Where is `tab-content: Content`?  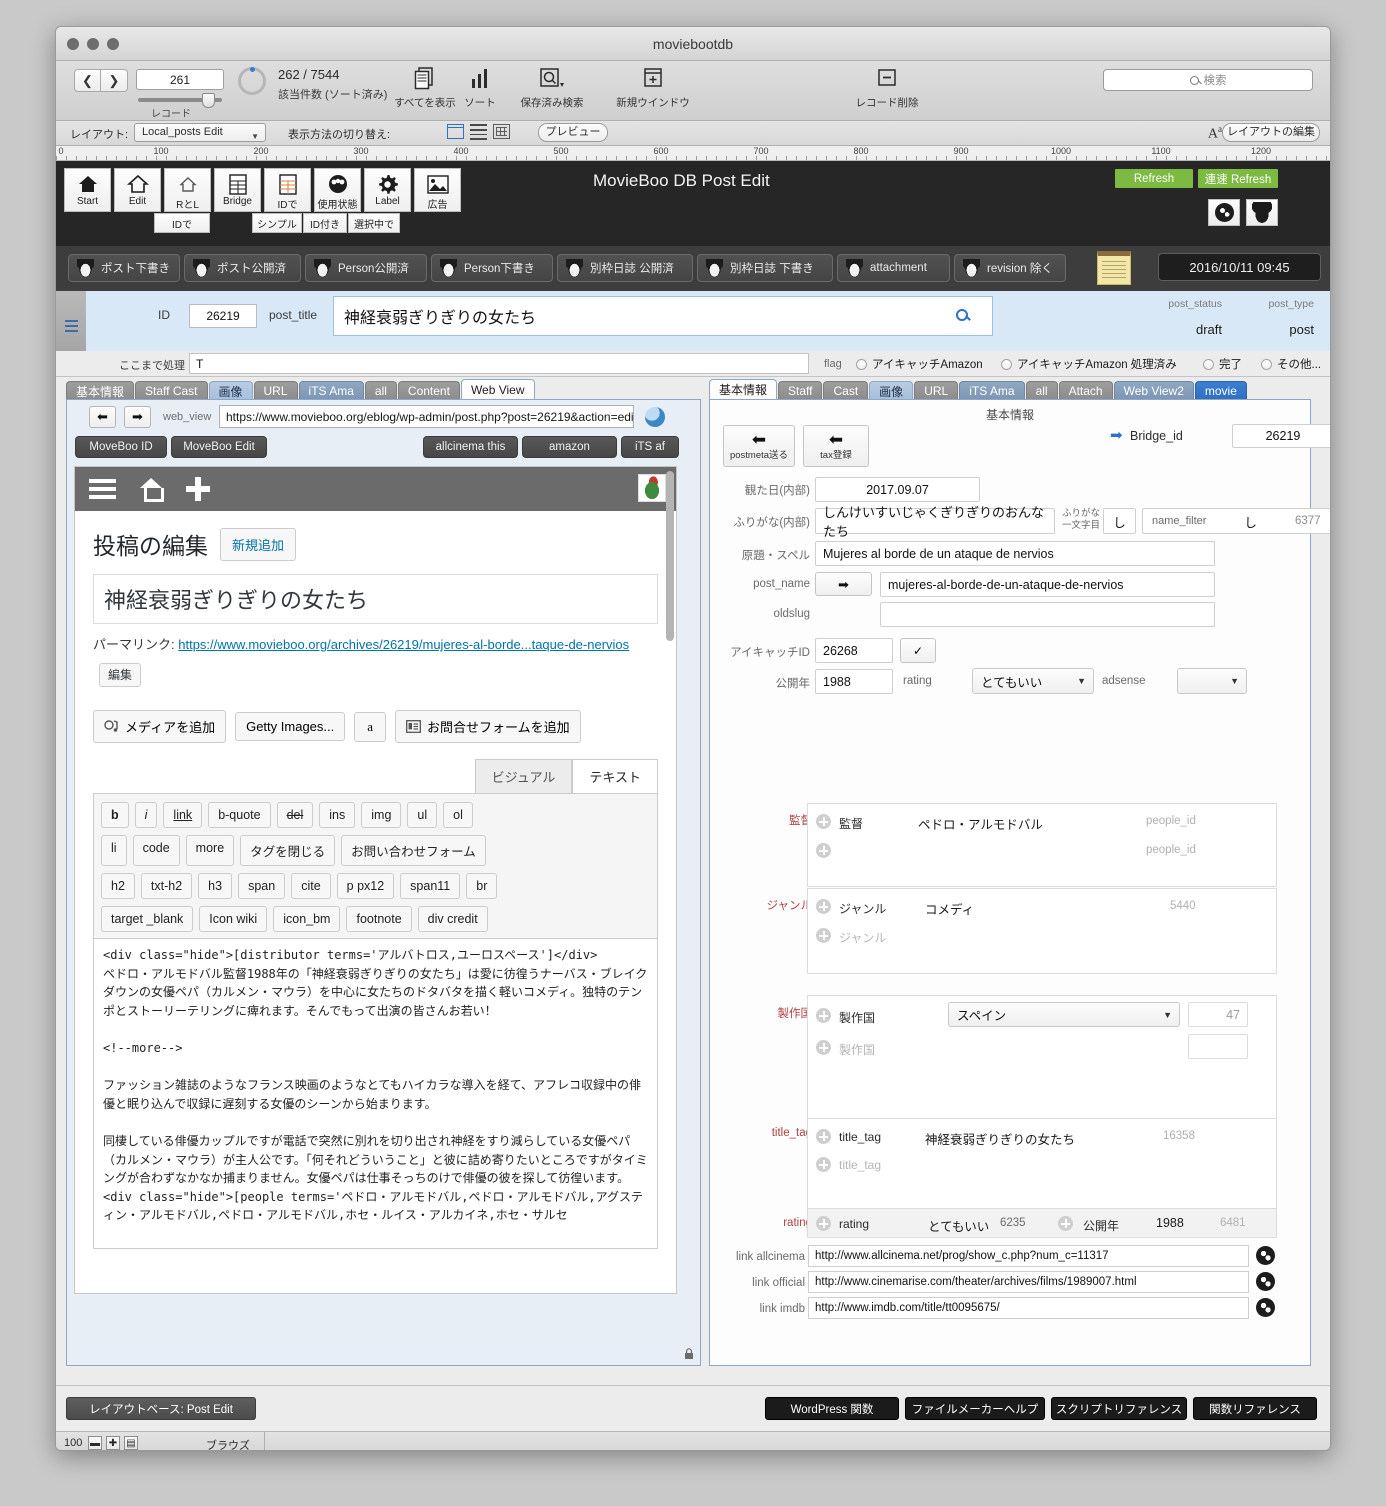 tab-content: Content is located at coordinates (428, 390).